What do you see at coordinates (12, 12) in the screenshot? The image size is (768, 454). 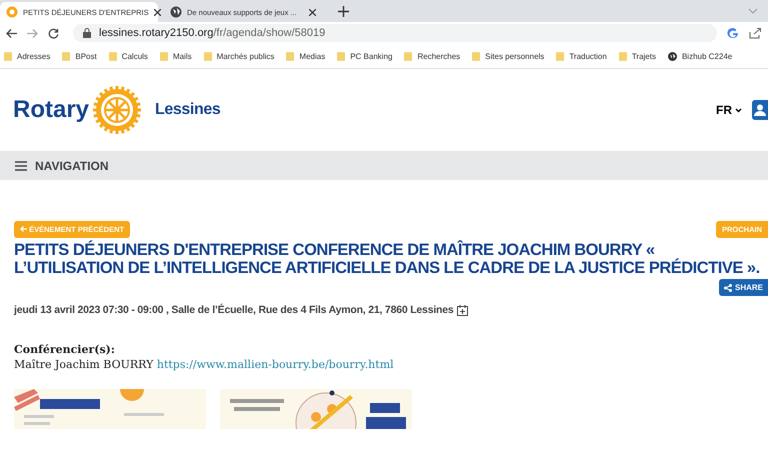 I see `wheel-icon` at bounding box center [12, 12].